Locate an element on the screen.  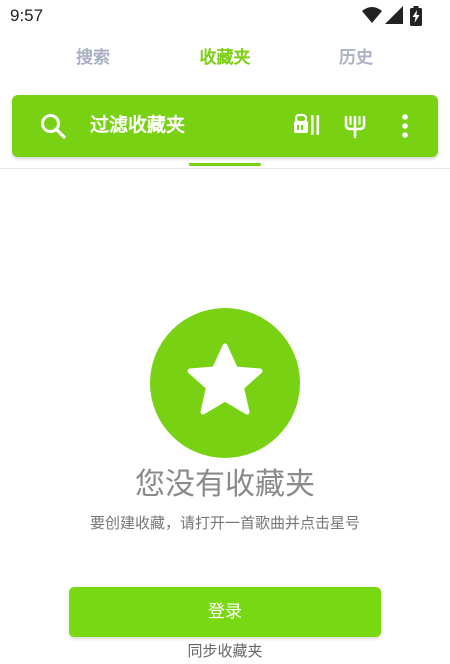
search-icon is located at coordinates (53, 126).